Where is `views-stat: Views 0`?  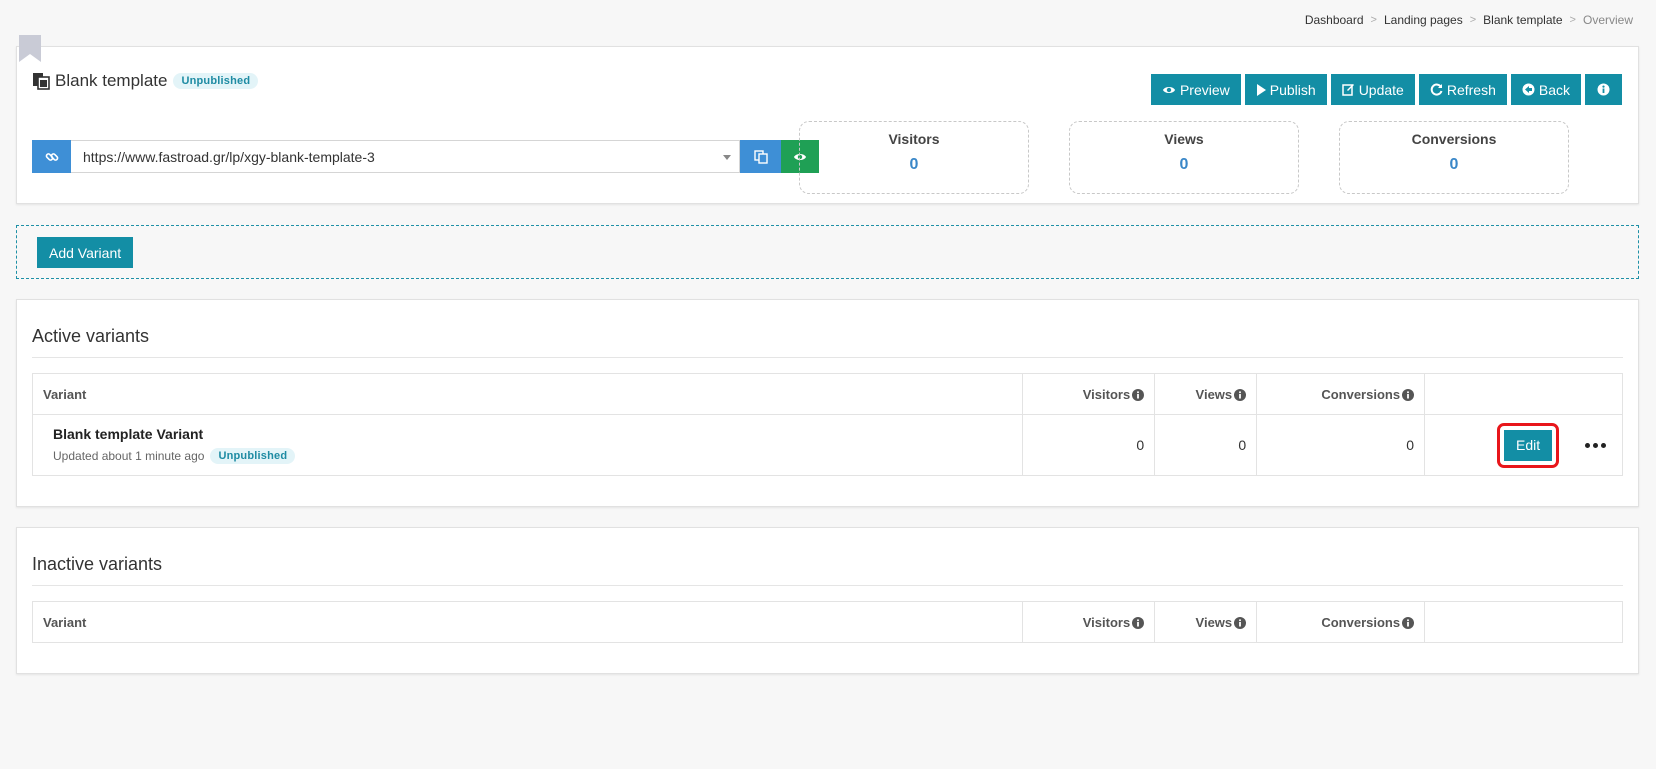 views-stat: Views 0 is located at coordinates (1184, 157).